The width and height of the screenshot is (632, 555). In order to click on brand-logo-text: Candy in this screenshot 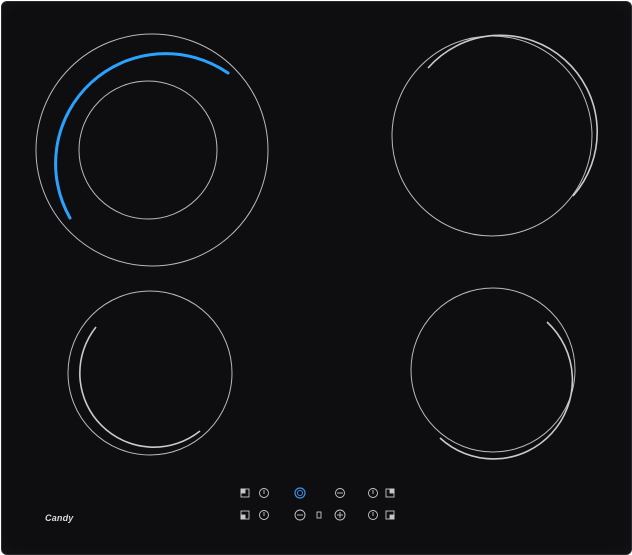, I will do `click(59, 518)`.